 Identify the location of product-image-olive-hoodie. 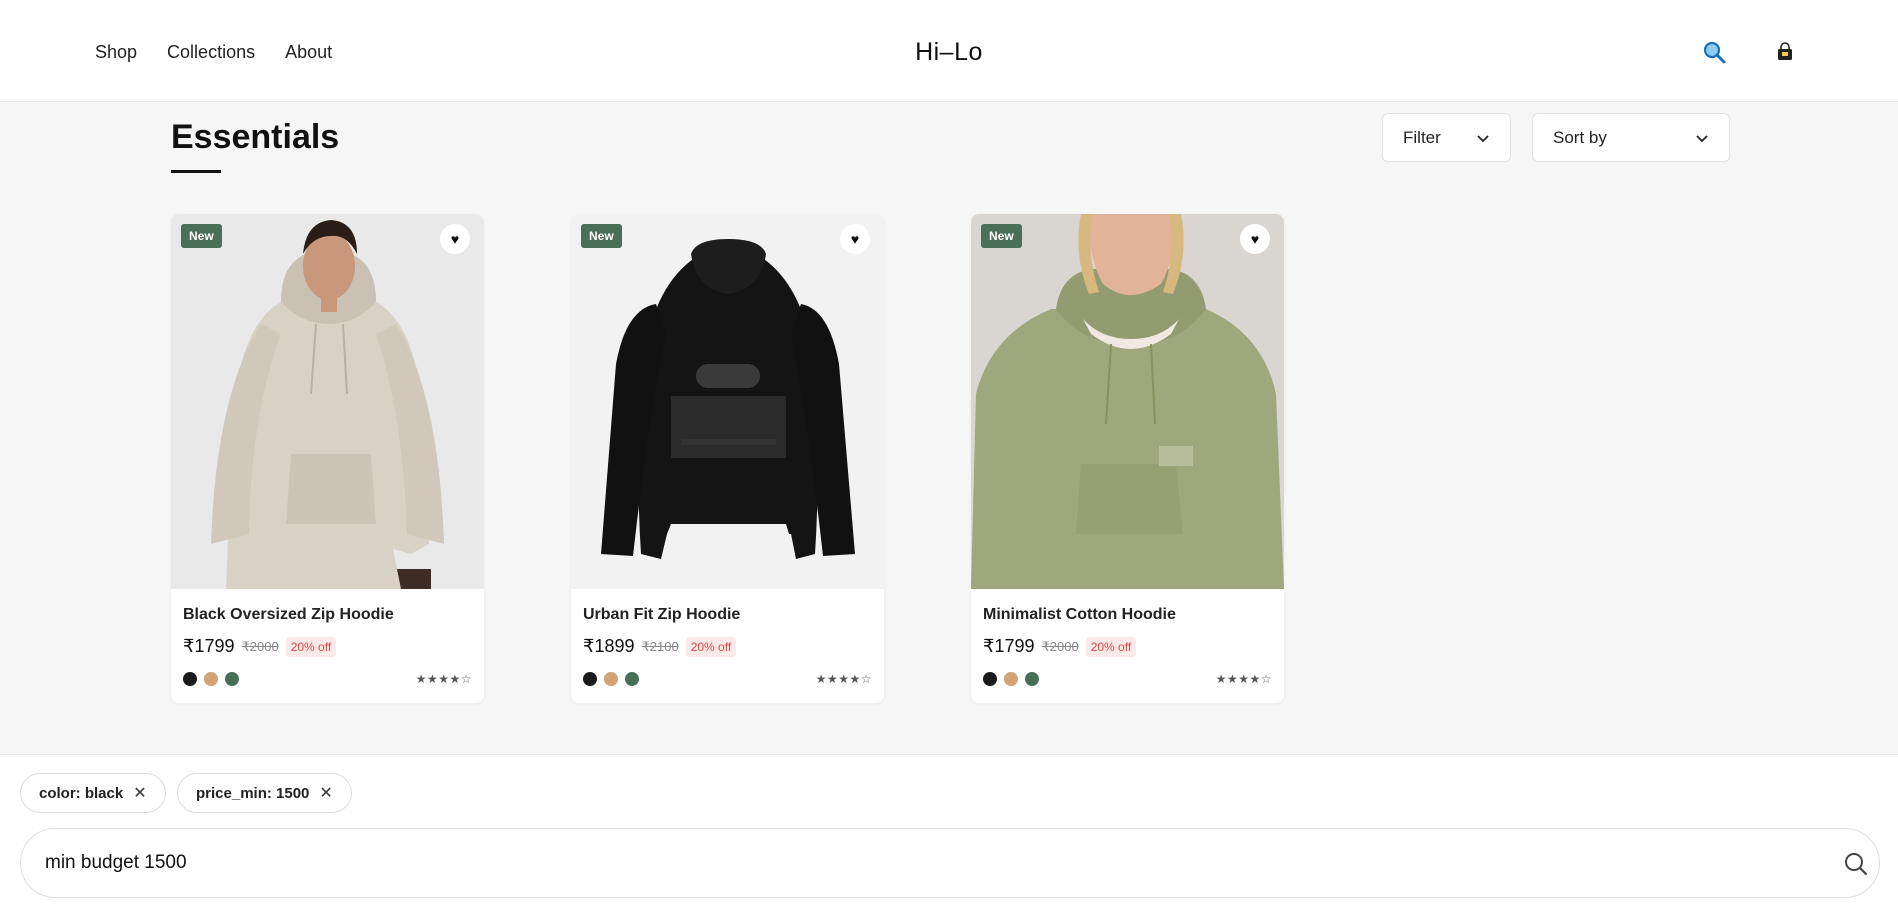
(1127, 401).